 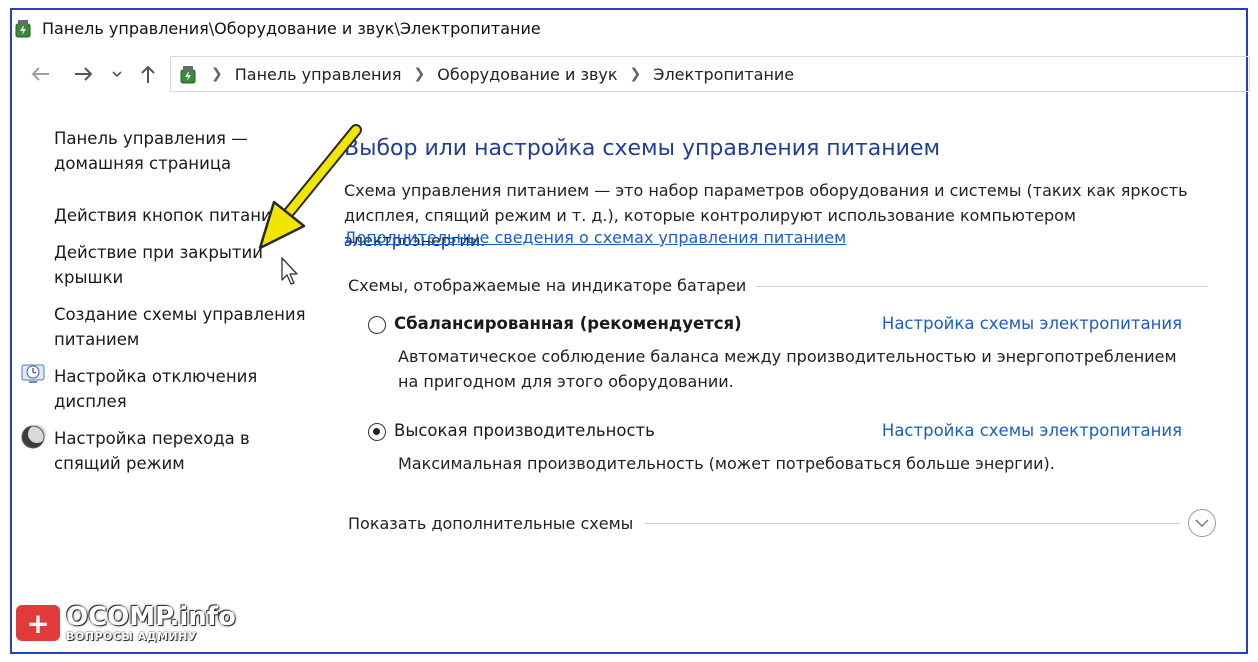 What do you see at coordinates (158, 265) in the screenshot?
I see `sidebar-item-lid-close: Действие при закрытии крышки` at bounding box center [158, 265].